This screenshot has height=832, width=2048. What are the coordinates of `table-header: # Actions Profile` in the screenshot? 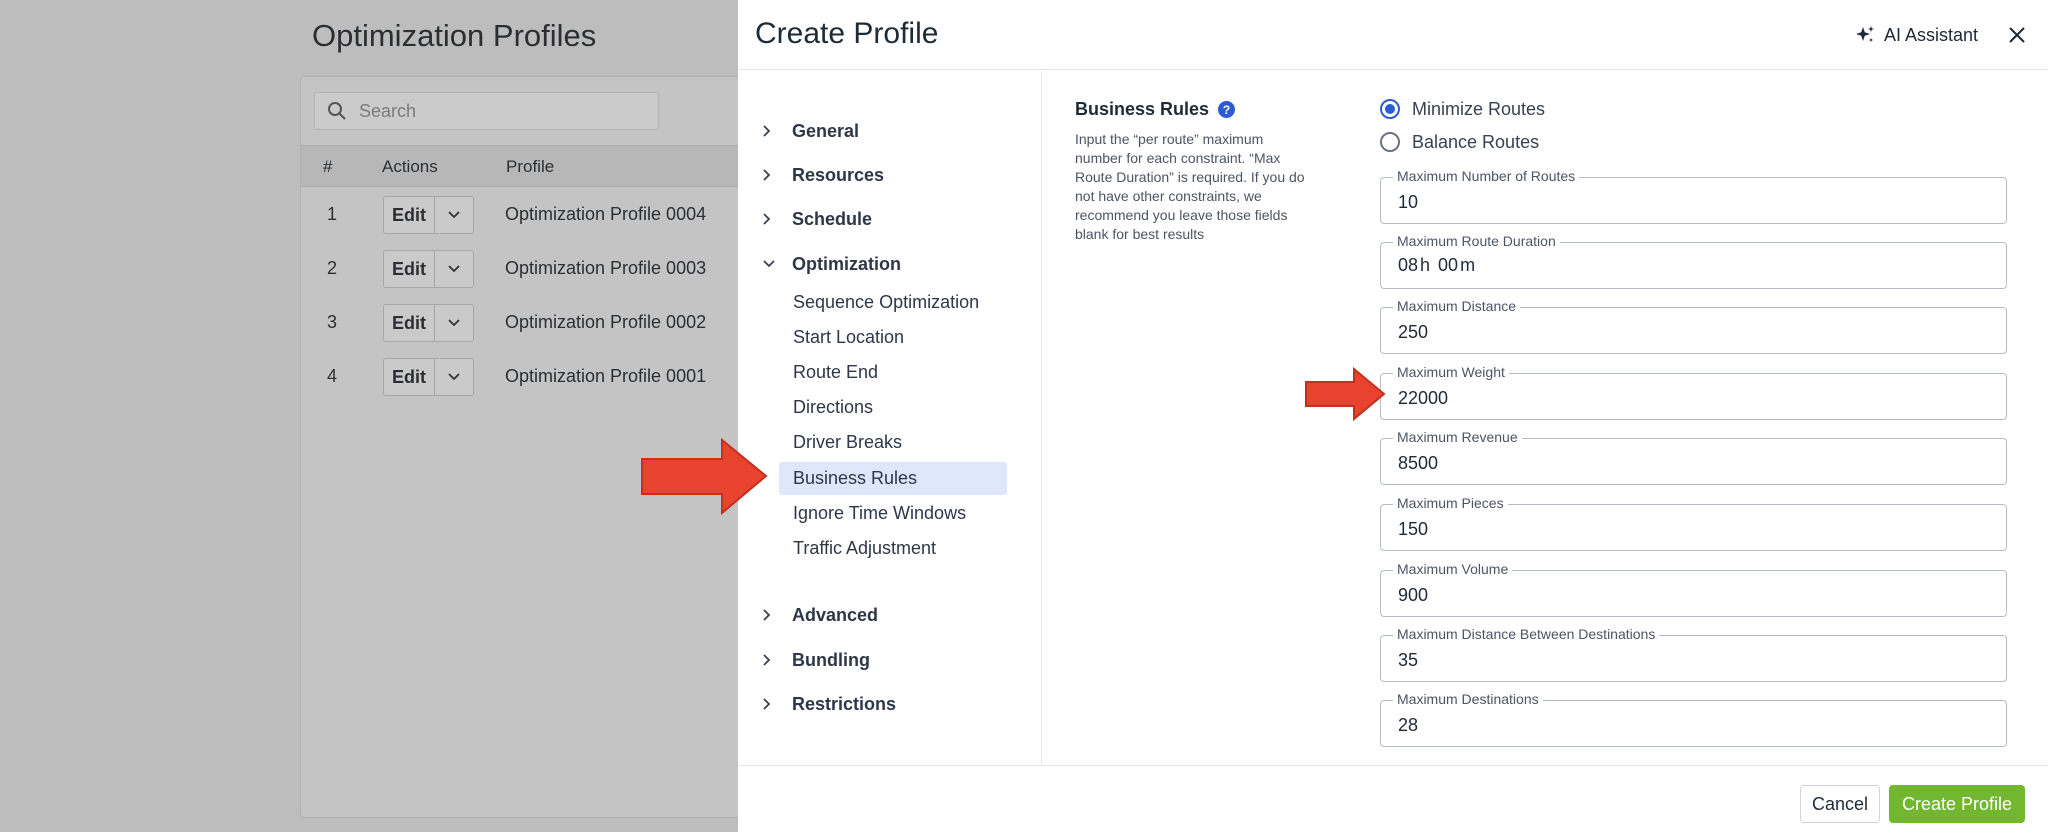 It's located at (521, 166).